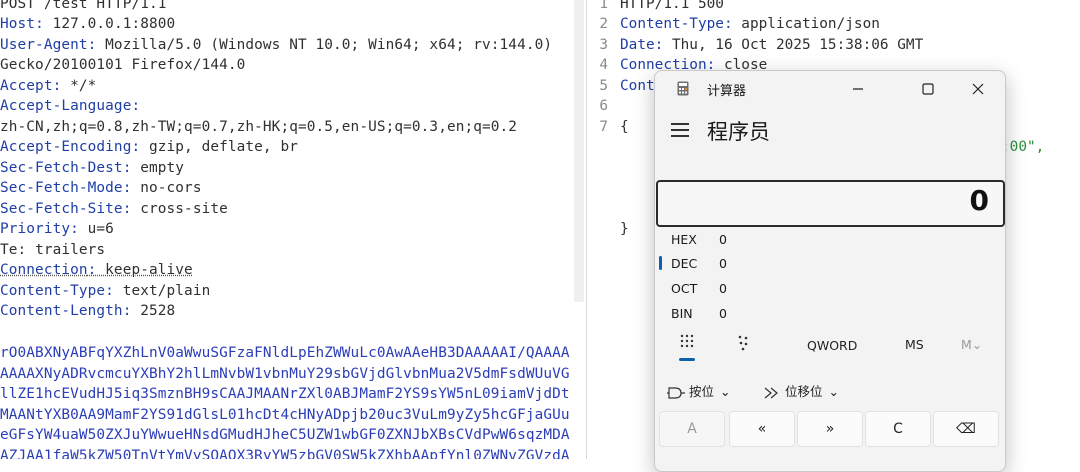 This screenshot has height=472, width=1080. What do you see at coordinates (682, 313) in the screenshot?
I see `base-label: BIN` at bounding box center [682, 313].